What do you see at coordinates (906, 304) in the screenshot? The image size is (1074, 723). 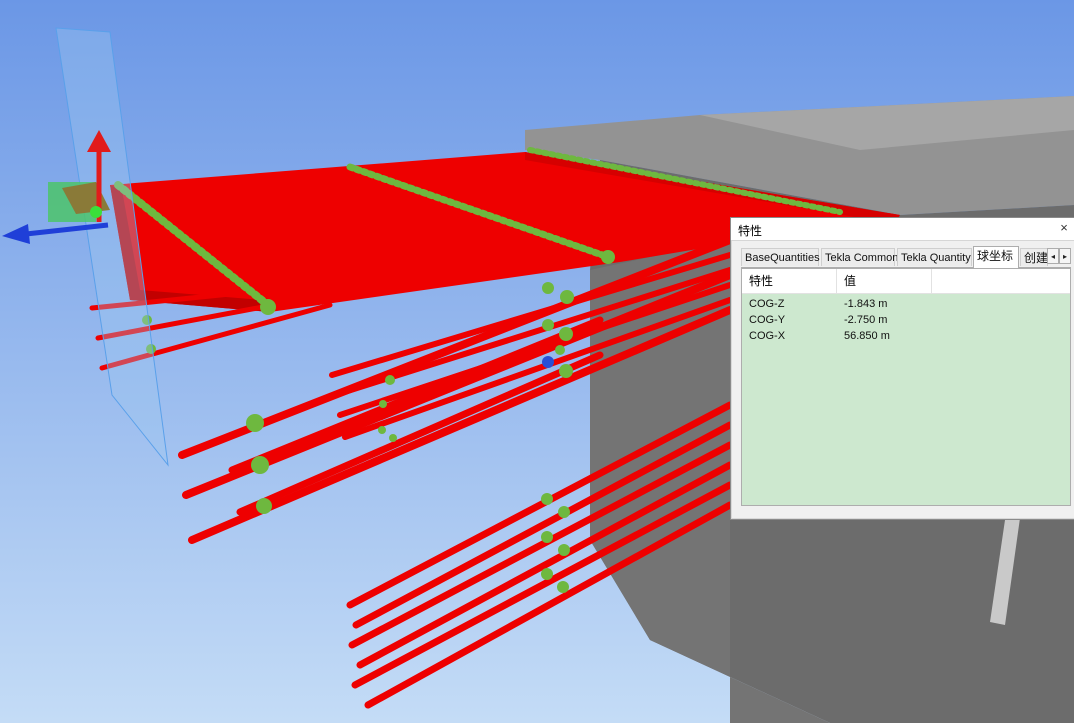 I see `table-row: COG-Z -1.843 m` at bounding box center [906, 304].